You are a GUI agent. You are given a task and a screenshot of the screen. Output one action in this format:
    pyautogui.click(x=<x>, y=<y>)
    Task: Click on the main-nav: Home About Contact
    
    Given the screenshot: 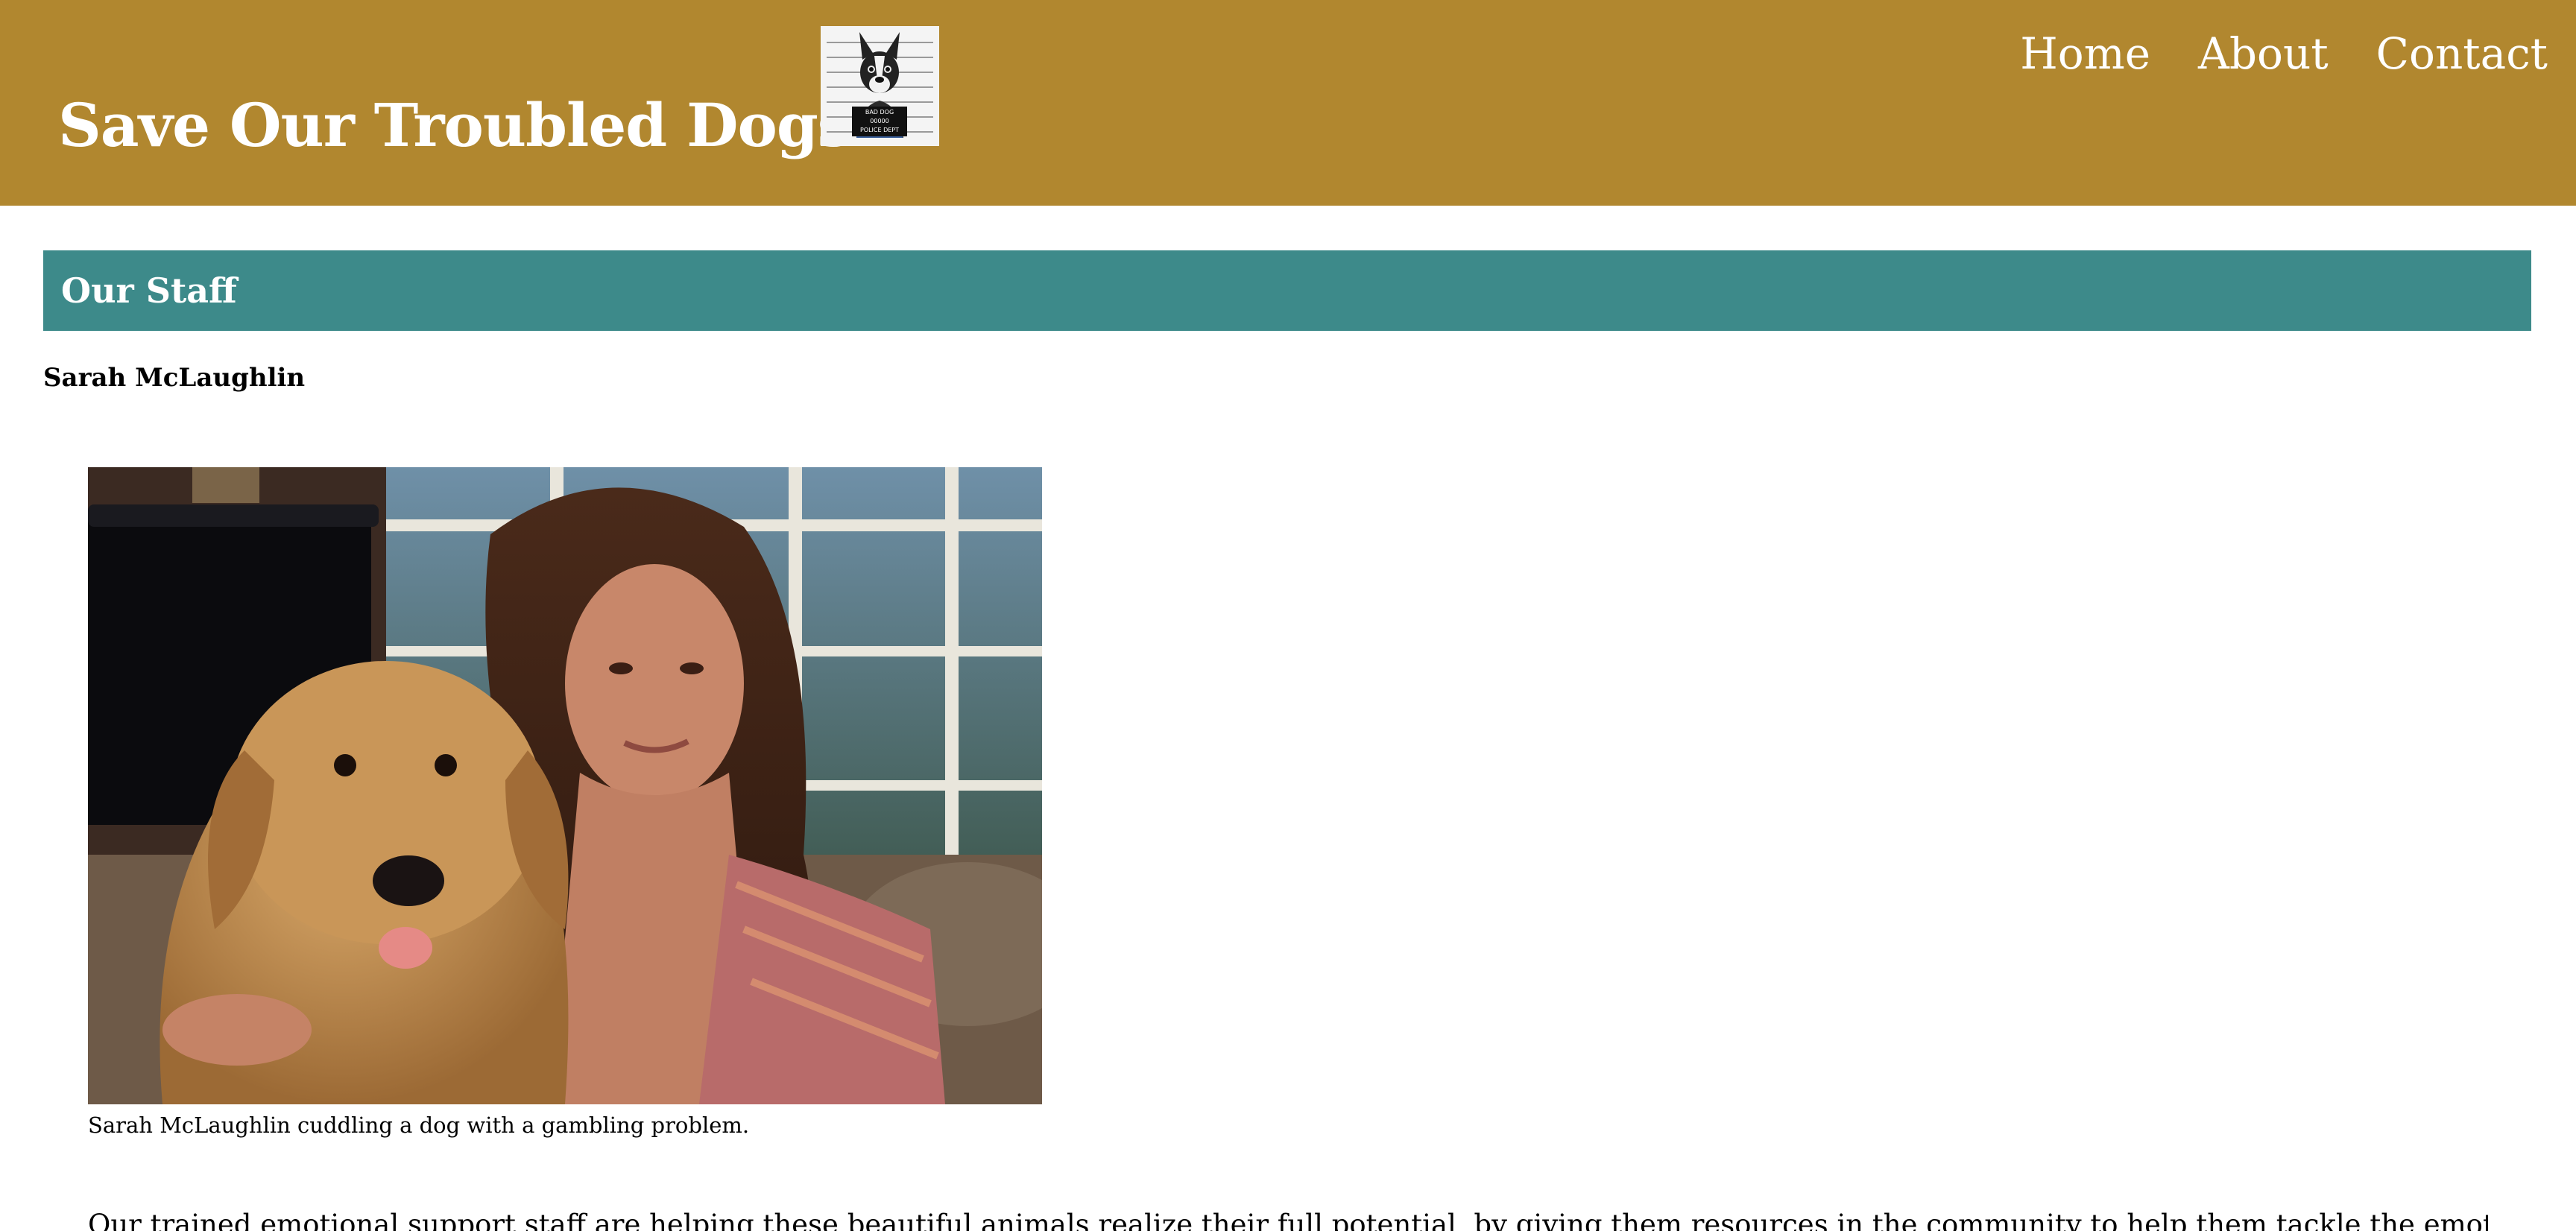 What is the action you would take?
    pyautogui.click(x=2284, y=53)
    